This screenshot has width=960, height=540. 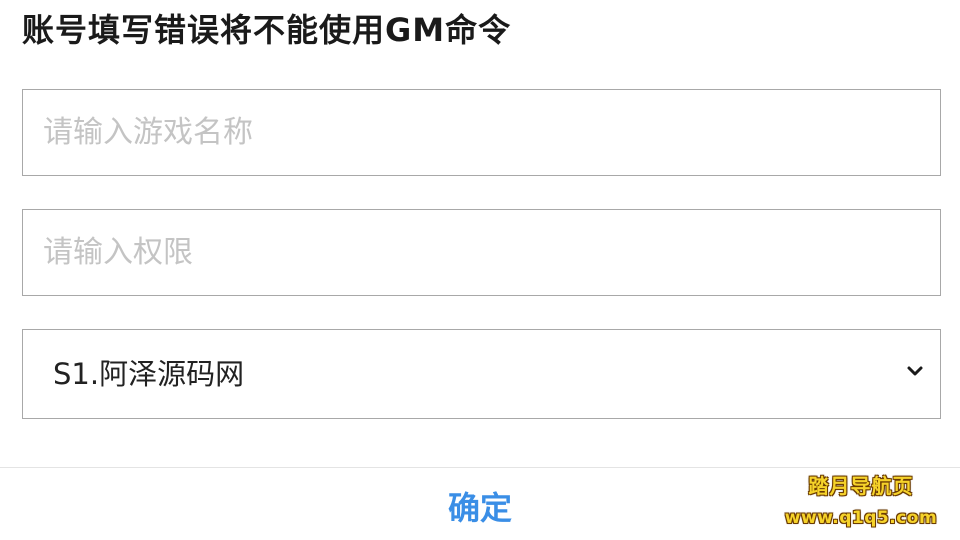 I want to click on warning-title: 账号填写错误将不能使用GM命令, so click(x=267, y=30).